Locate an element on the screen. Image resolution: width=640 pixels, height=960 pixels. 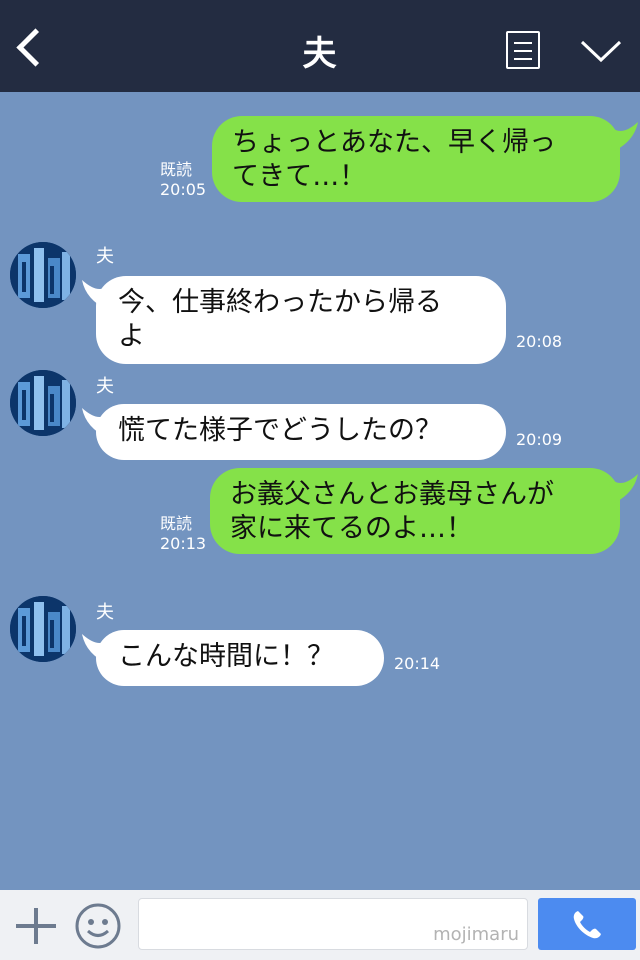
message-meta: 既読 20:13 is located at coordinates (183, 534).